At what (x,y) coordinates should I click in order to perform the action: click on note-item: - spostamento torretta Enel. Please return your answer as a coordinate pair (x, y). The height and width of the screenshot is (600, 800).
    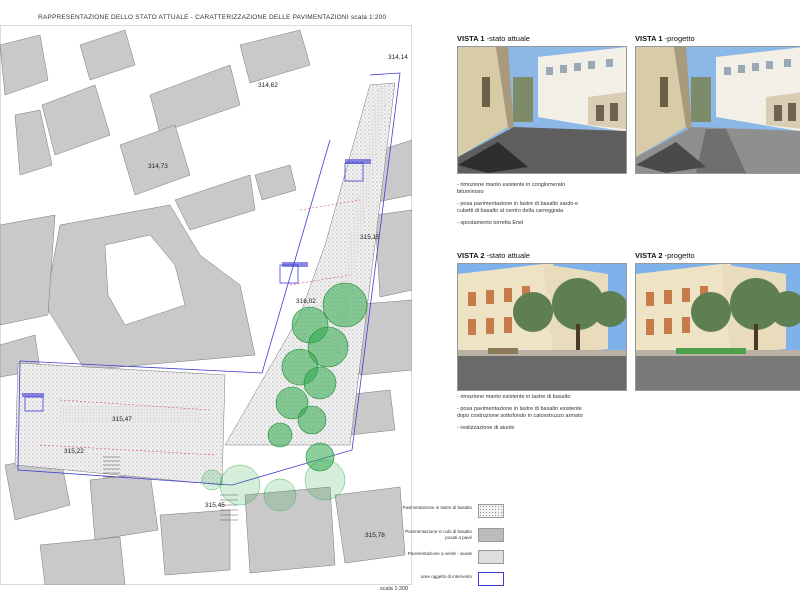
    Looking at the image, I should click on (490, 223).